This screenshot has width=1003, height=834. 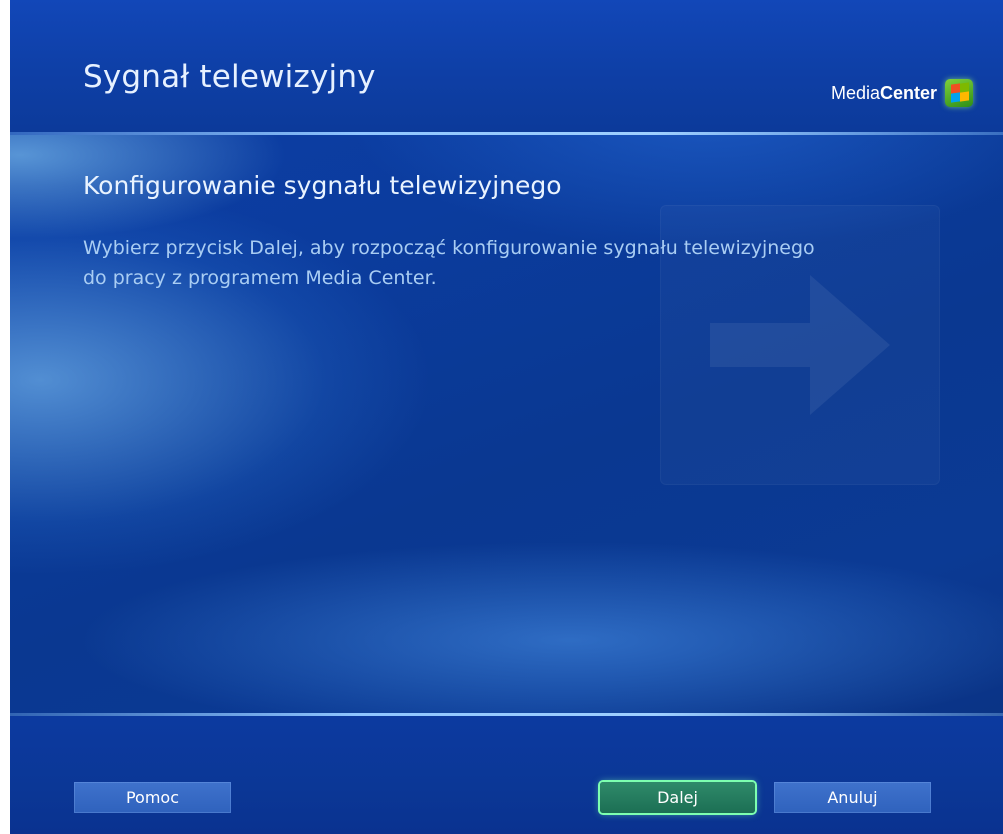 I want to click on logo-yellow-pane, so click(x=964, y=96).